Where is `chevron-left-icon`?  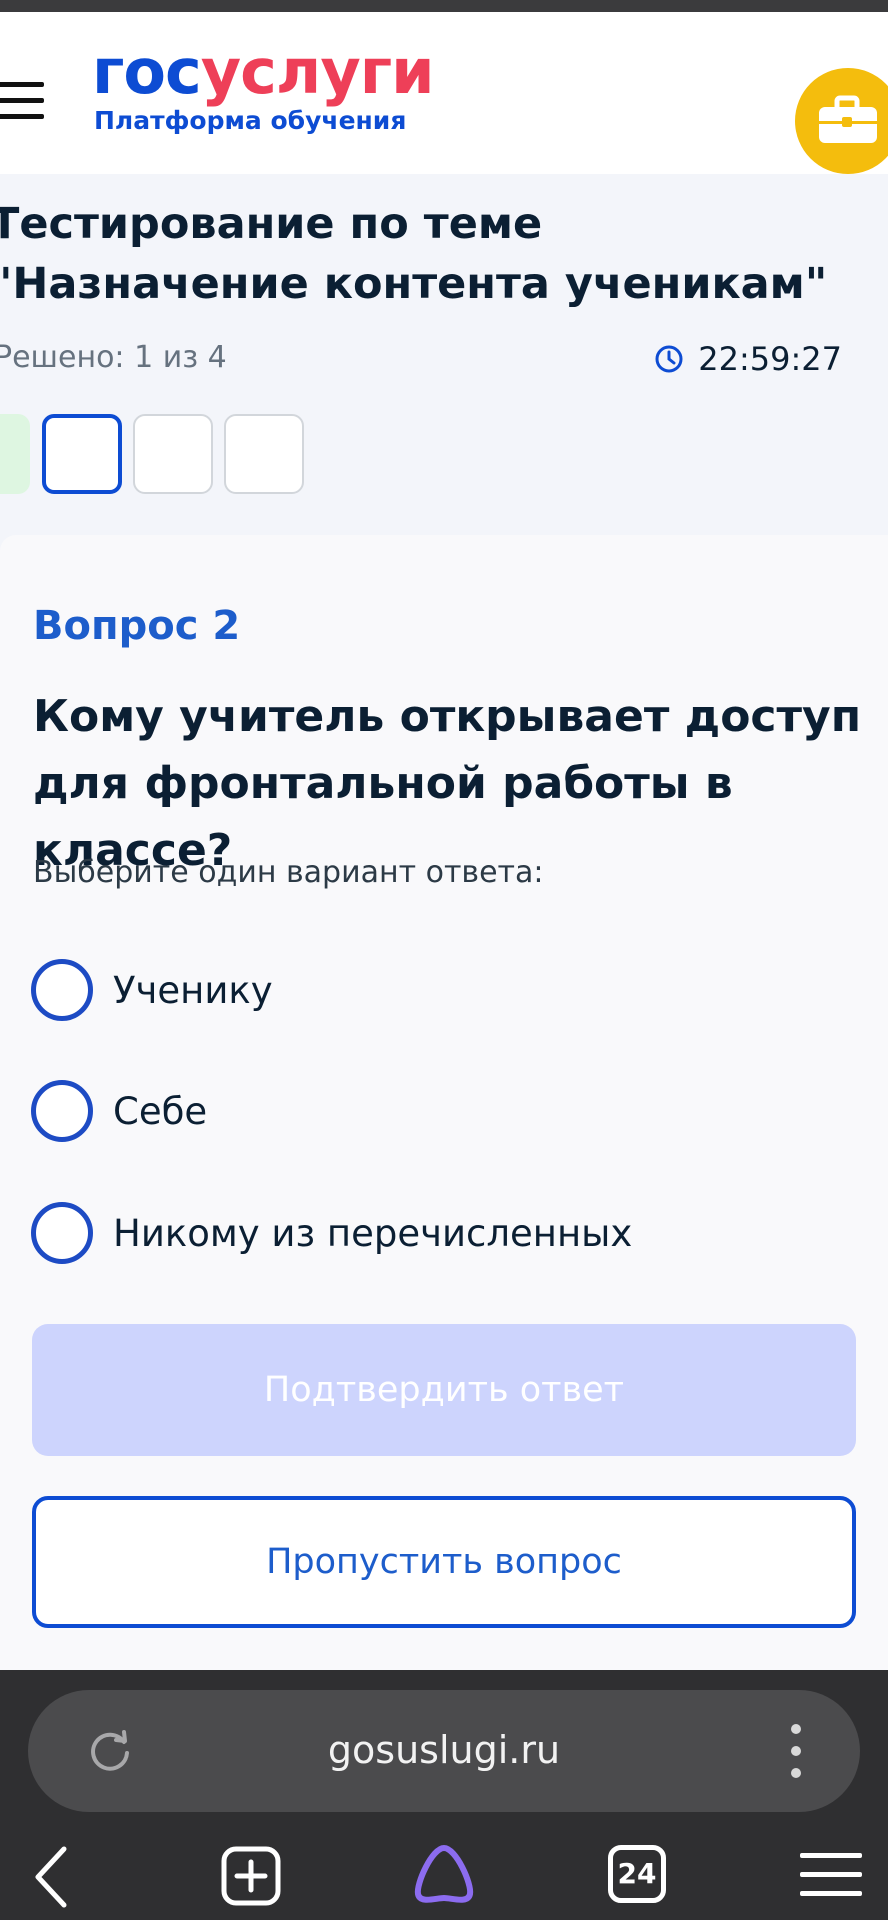
chevron-left-icon is located at coordinates (52, 1877).